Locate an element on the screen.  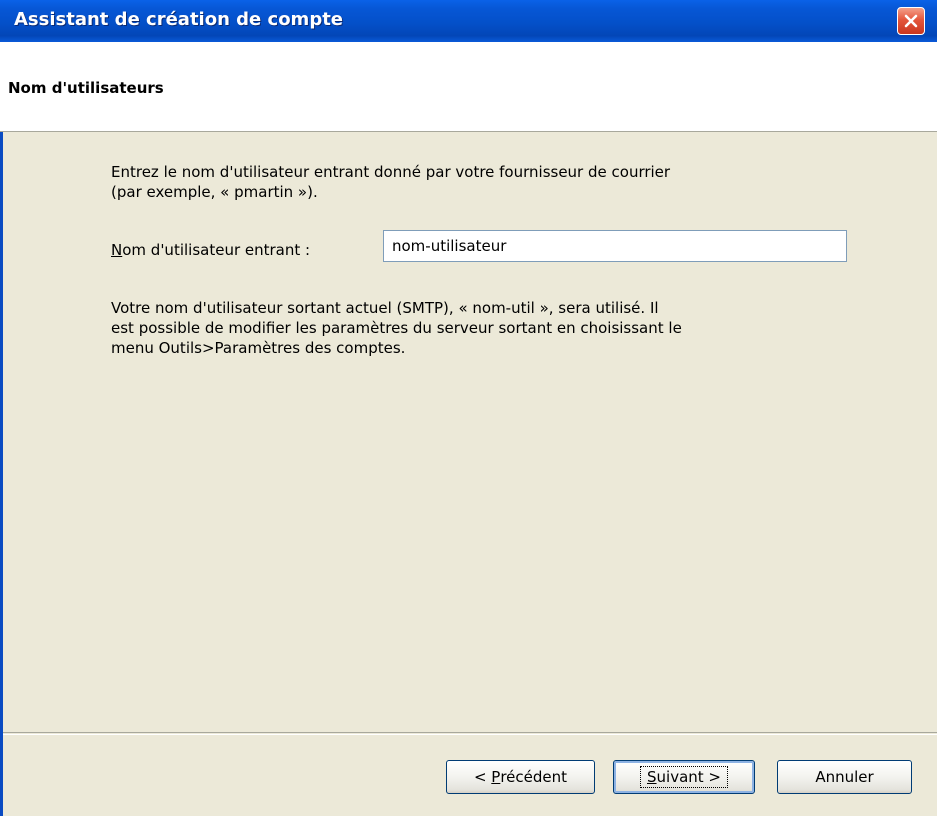
wizard-header: Nom d'utilisateurs is located at coordinates (468, 87).